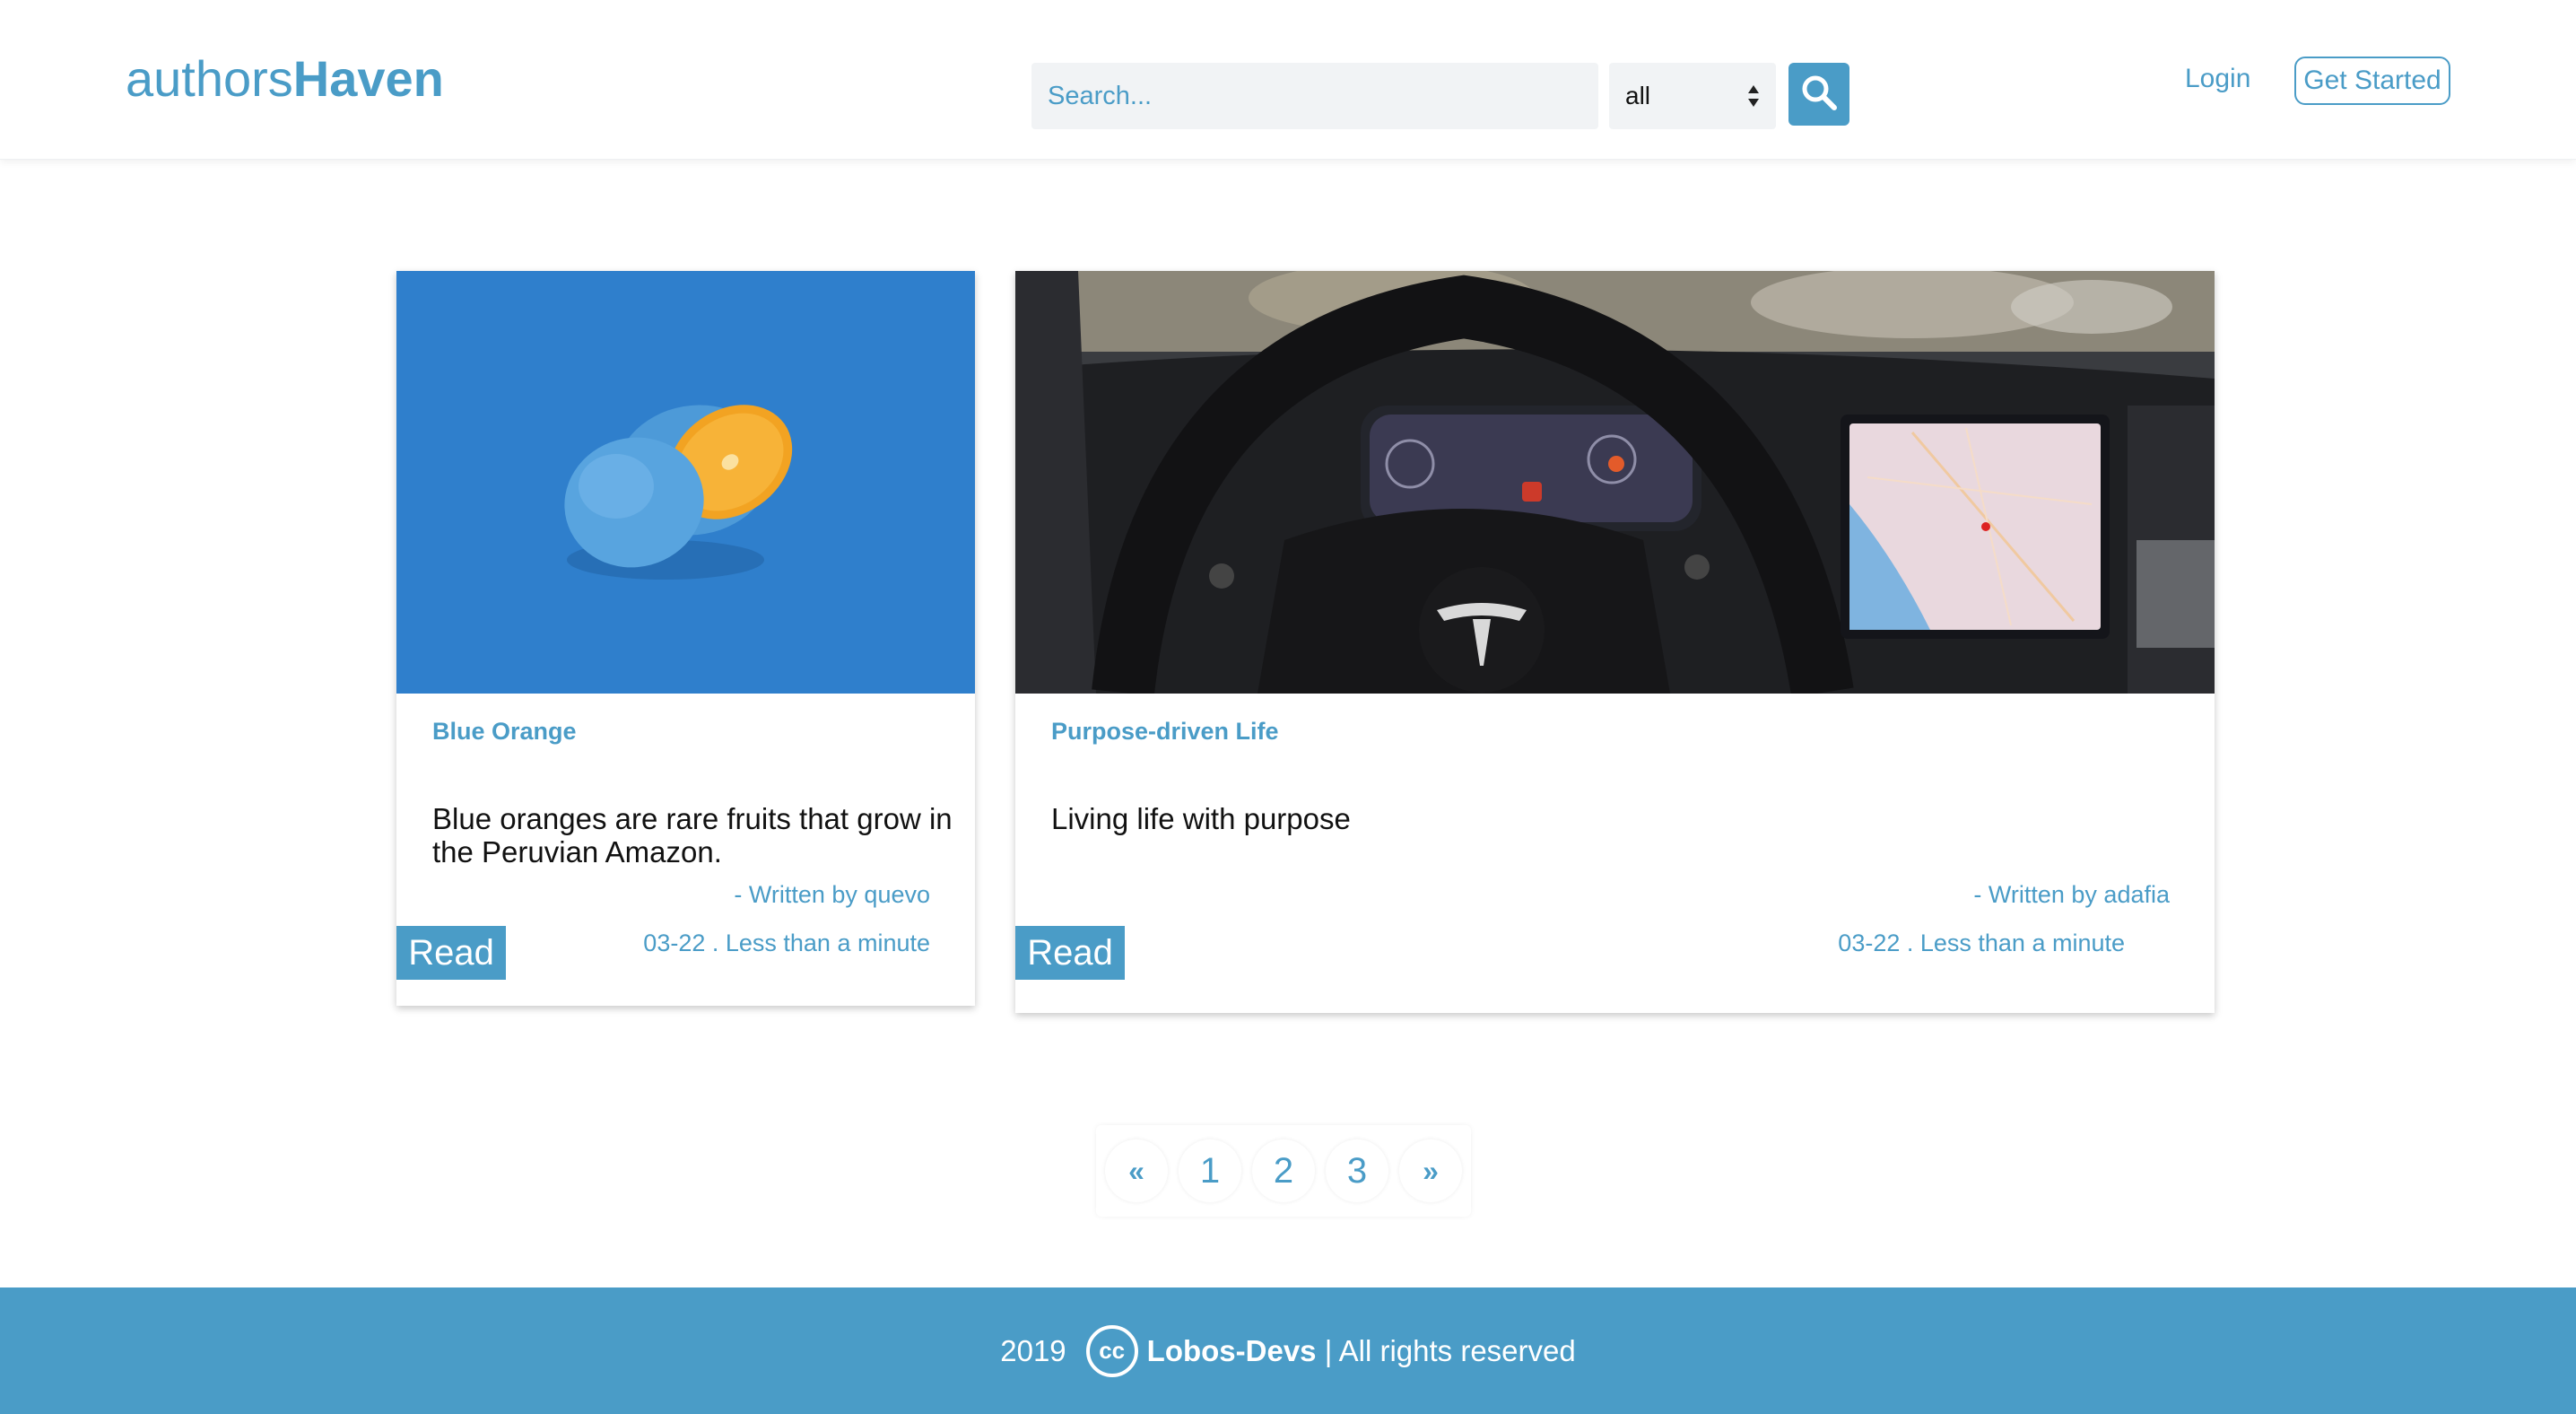  What do you see at coordinates (2071, 894) in the screenshot?
I see `article-author: - Written by adafia` at bounding box center [2071, 894].